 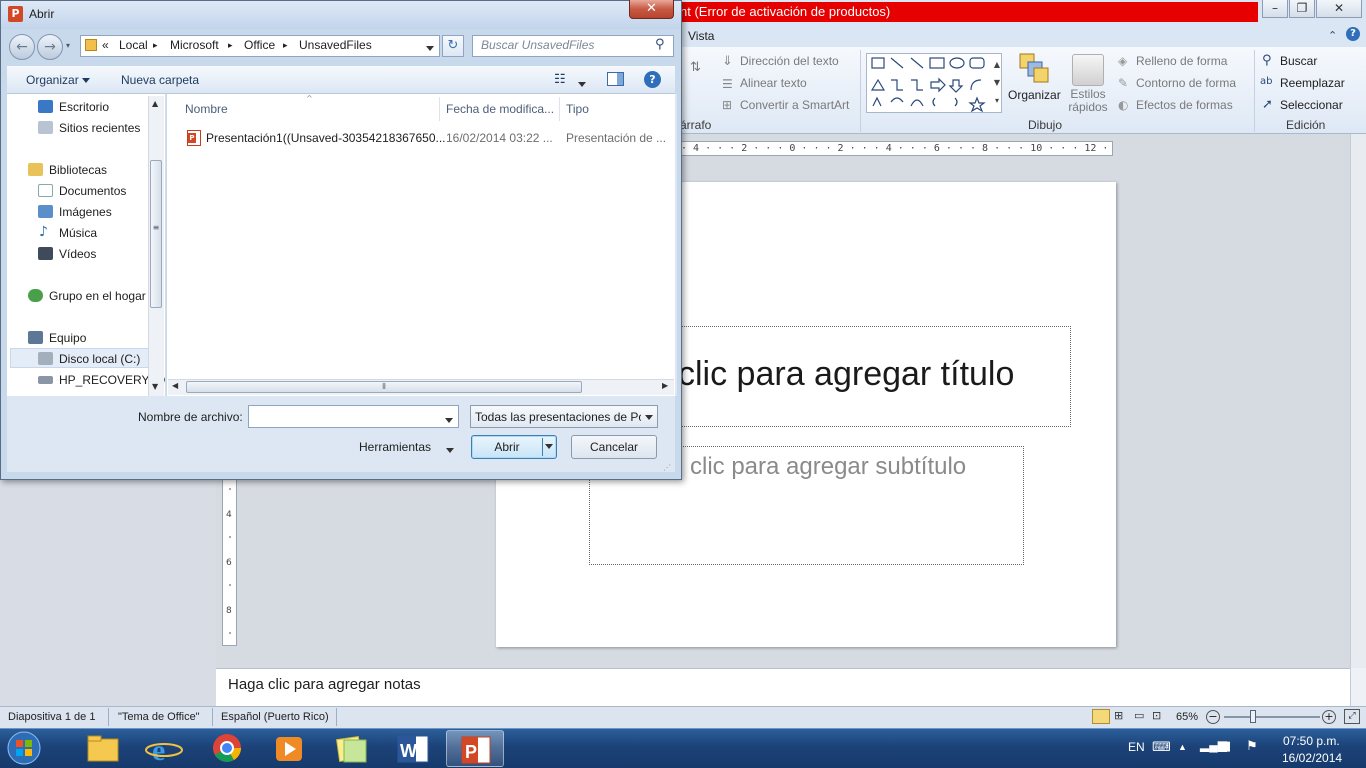 I want to click on show-hidden-icons: ▲, so click(x=1182, y=747).